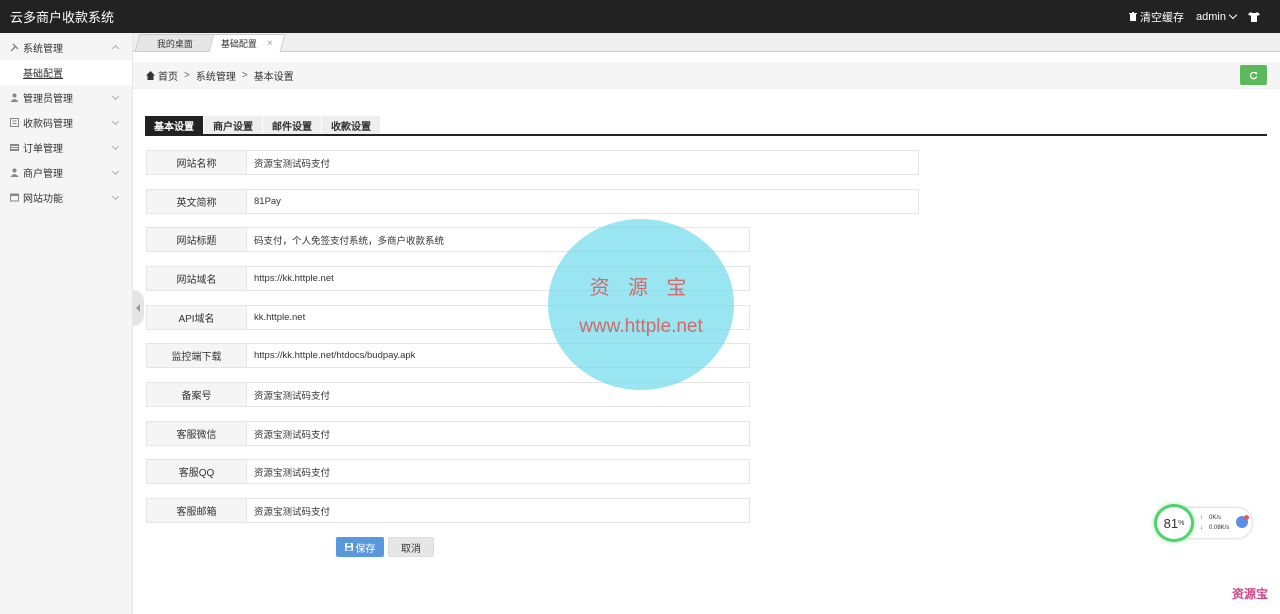 This screenshot has width=1280, height=614. I want to click on form-row: 客服QQ 资源宝测试码支付, so click(448, 471).